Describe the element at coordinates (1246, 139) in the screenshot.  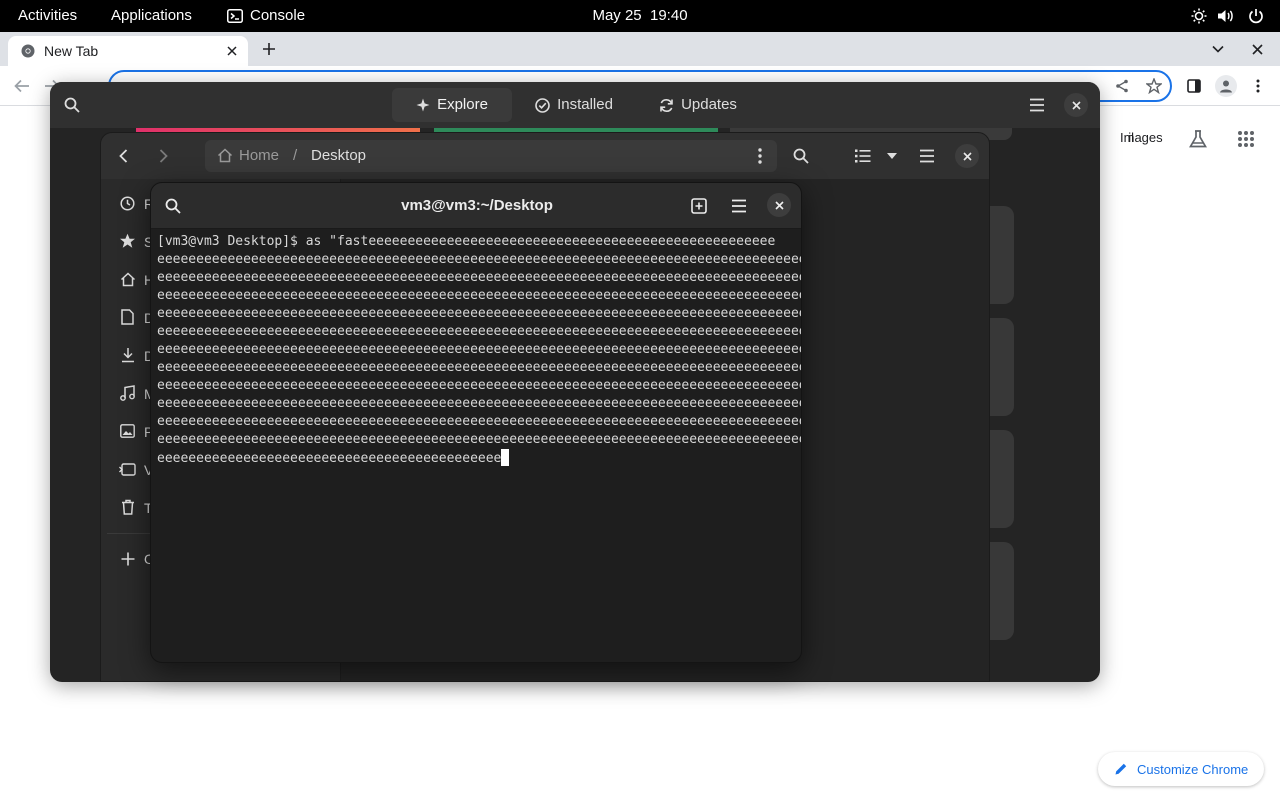
I see `google-apps-grid-icon` at that location.